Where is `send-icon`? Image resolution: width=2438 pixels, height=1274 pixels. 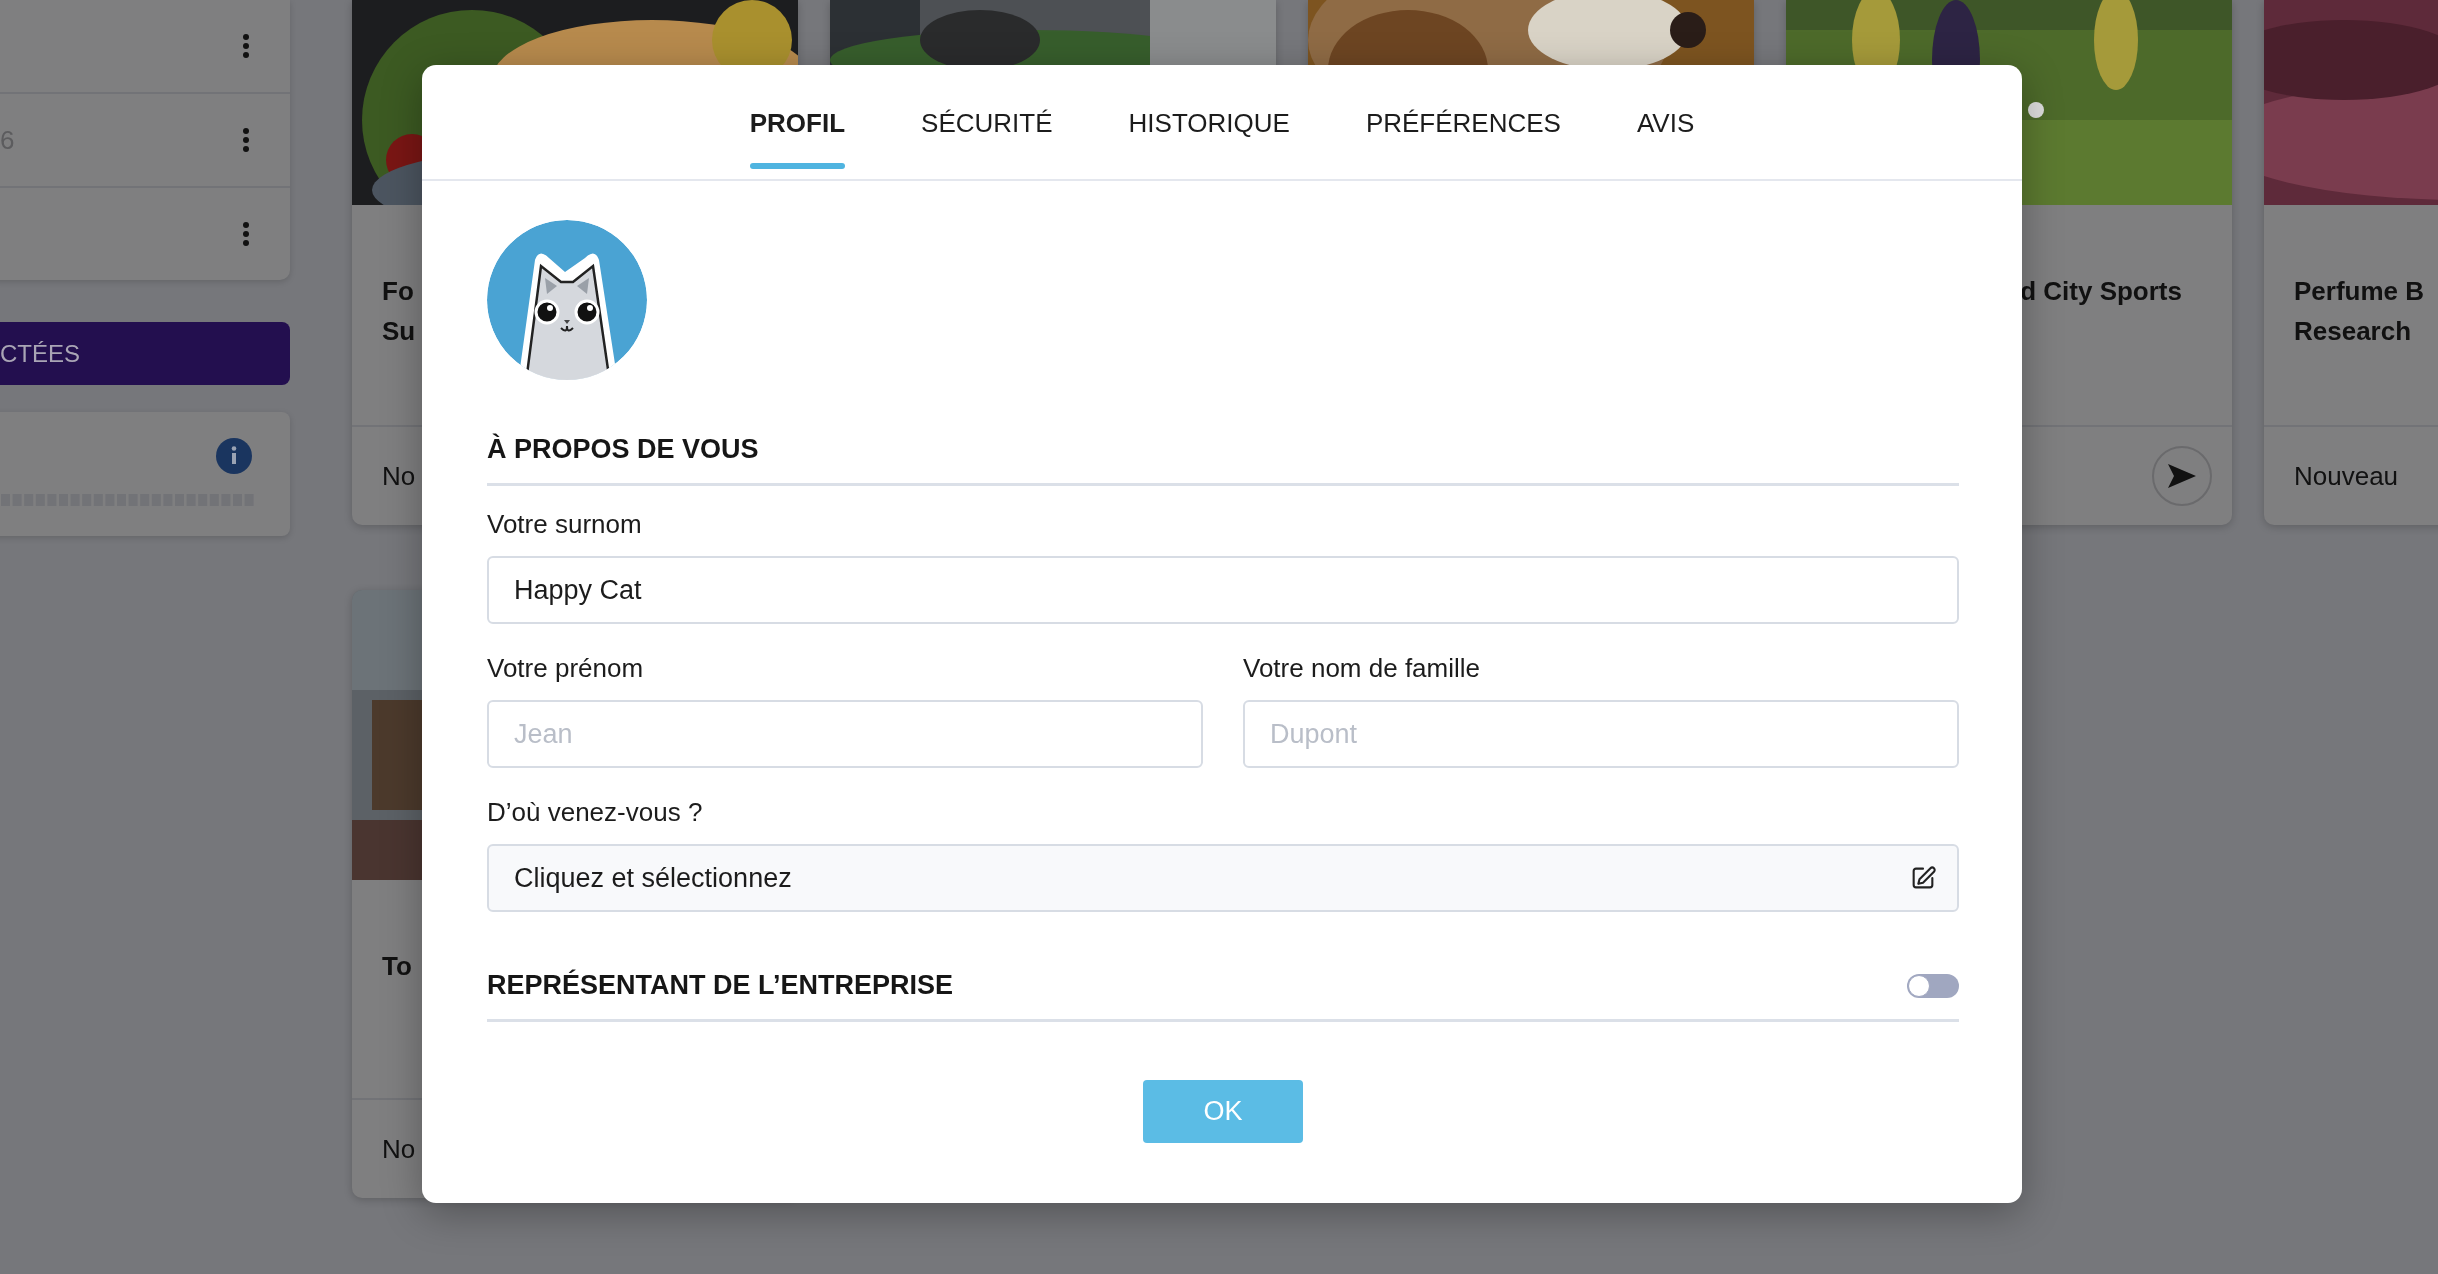 send-icon is located at coordinates (2182, 476).